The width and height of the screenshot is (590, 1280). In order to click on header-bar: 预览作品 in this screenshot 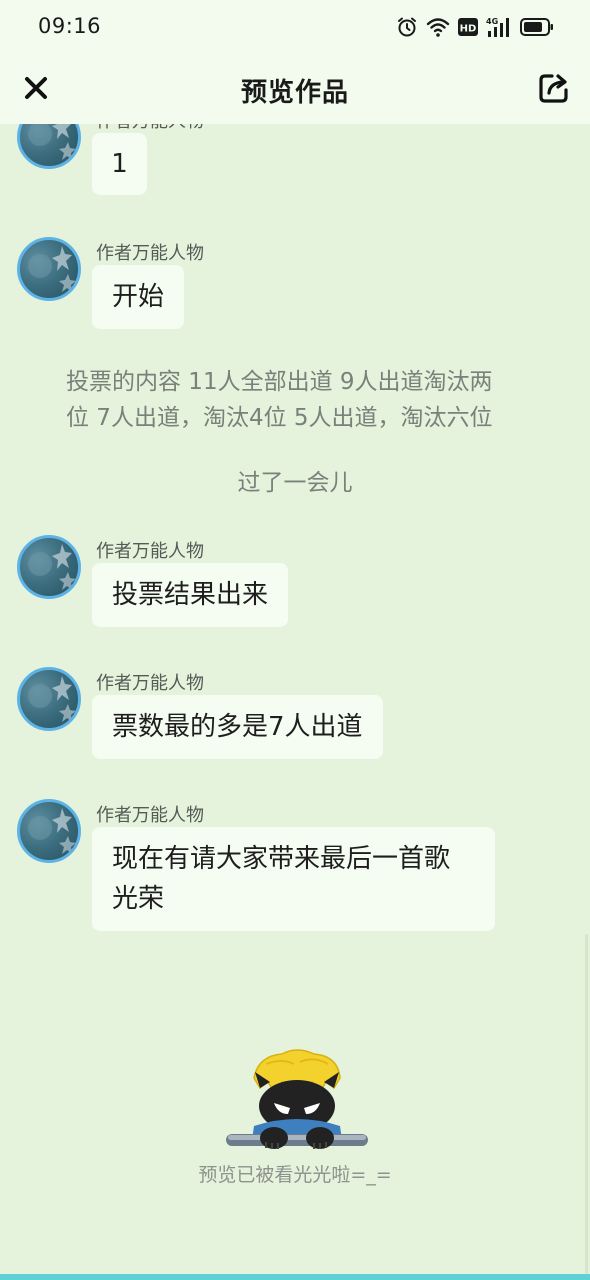, I will do `click(295, 89)`.